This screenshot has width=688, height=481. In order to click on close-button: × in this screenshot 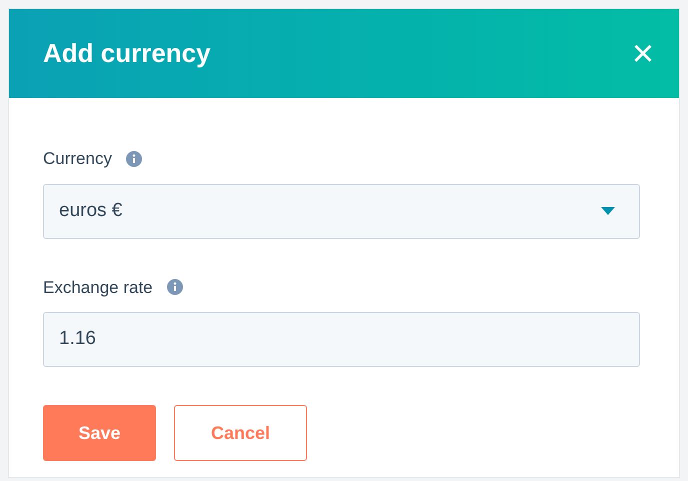, I will do `click(643, 54)`.